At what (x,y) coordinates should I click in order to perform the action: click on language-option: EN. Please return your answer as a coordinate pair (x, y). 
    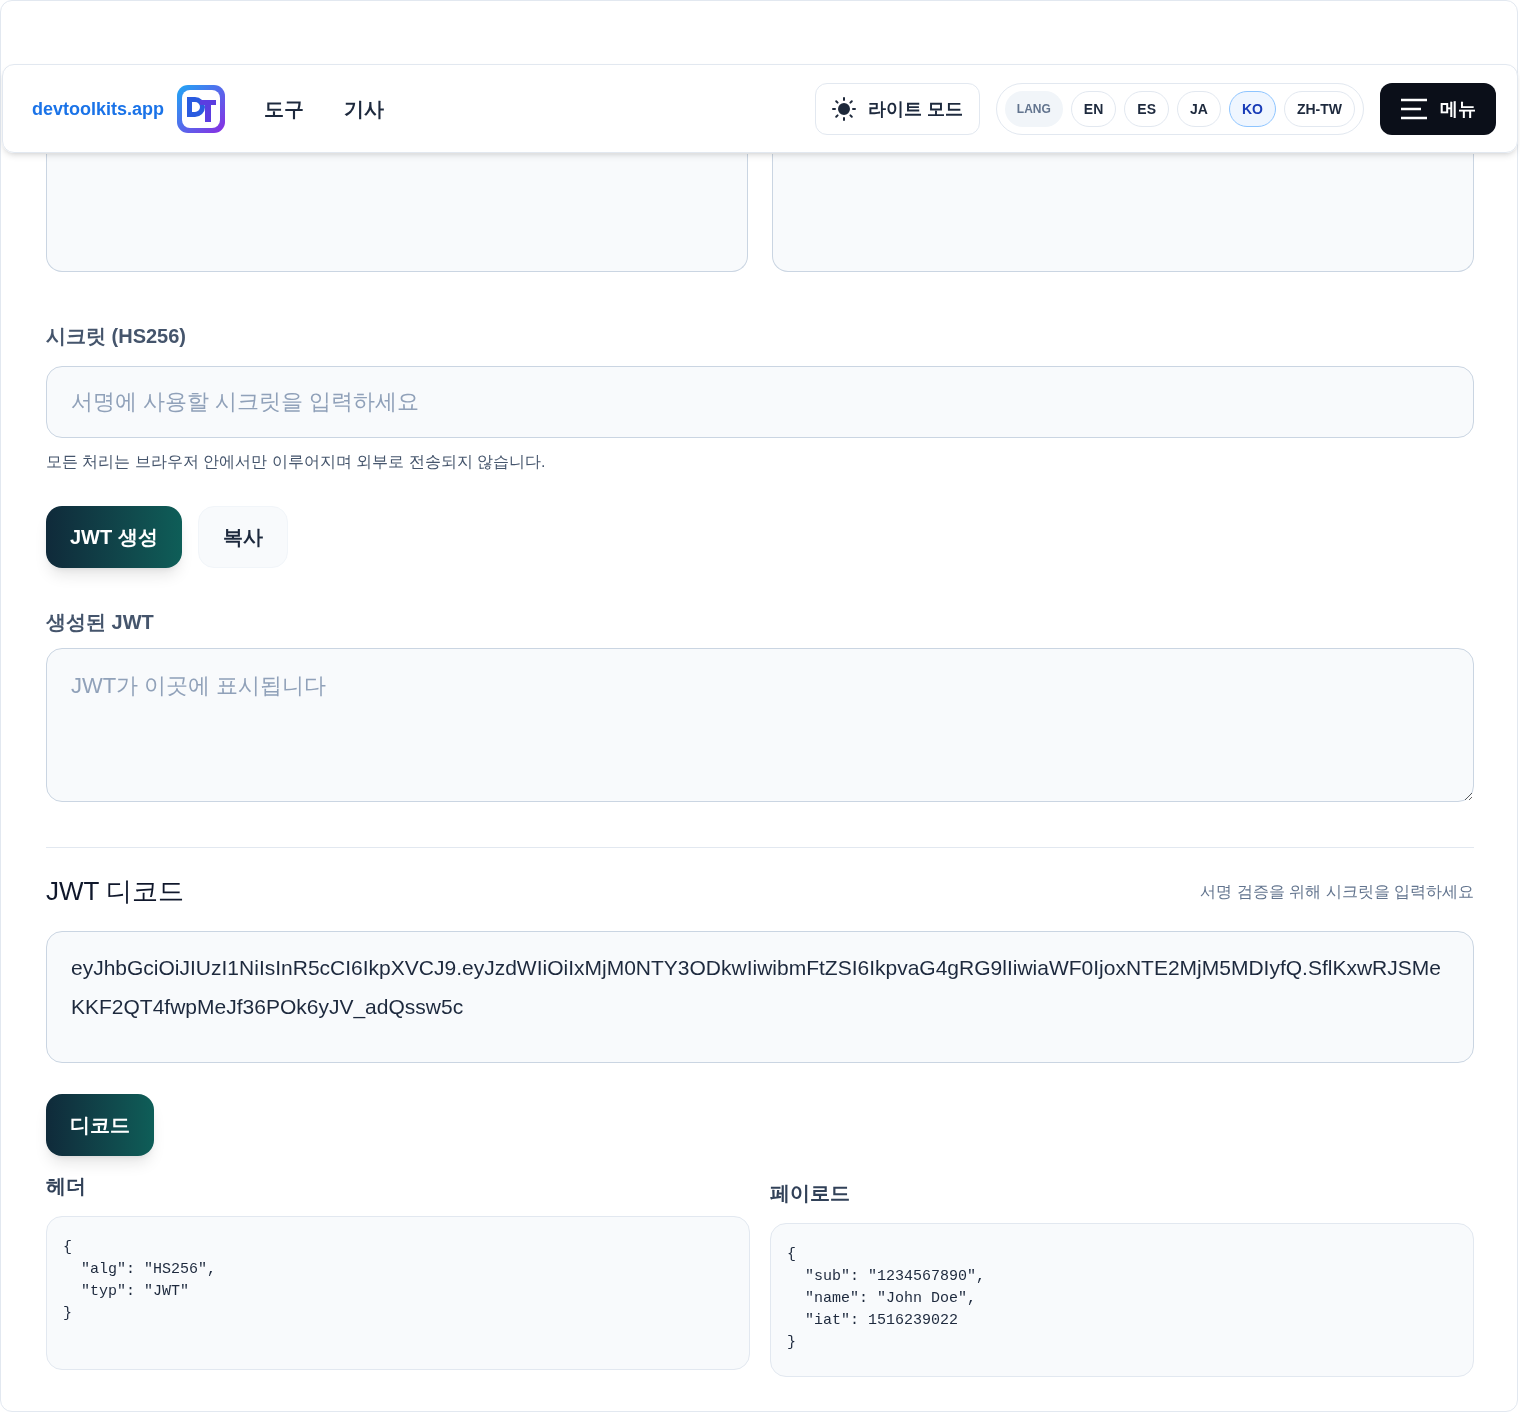
    Looking at the image, I should click on (1093, 108).